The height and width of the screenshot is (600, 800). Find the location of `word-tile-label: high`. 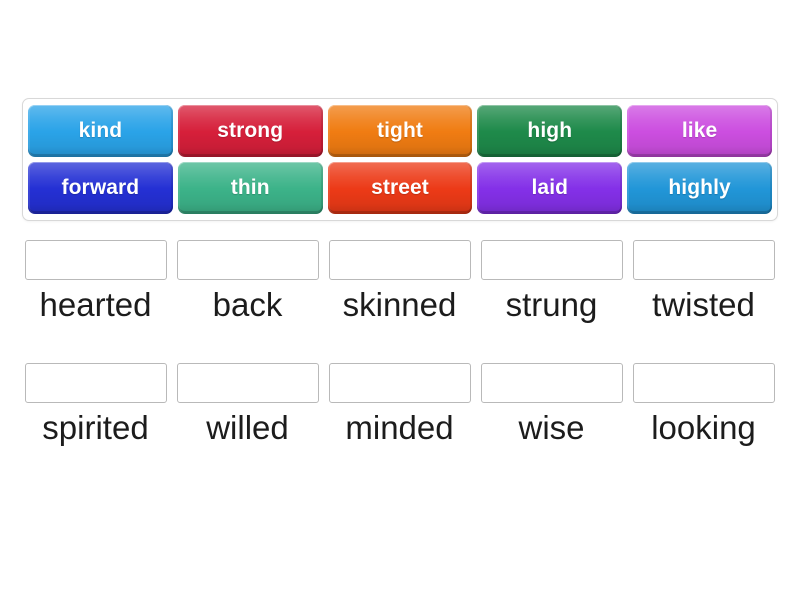

word-tile-label: high is located at coordinates (550, 130).